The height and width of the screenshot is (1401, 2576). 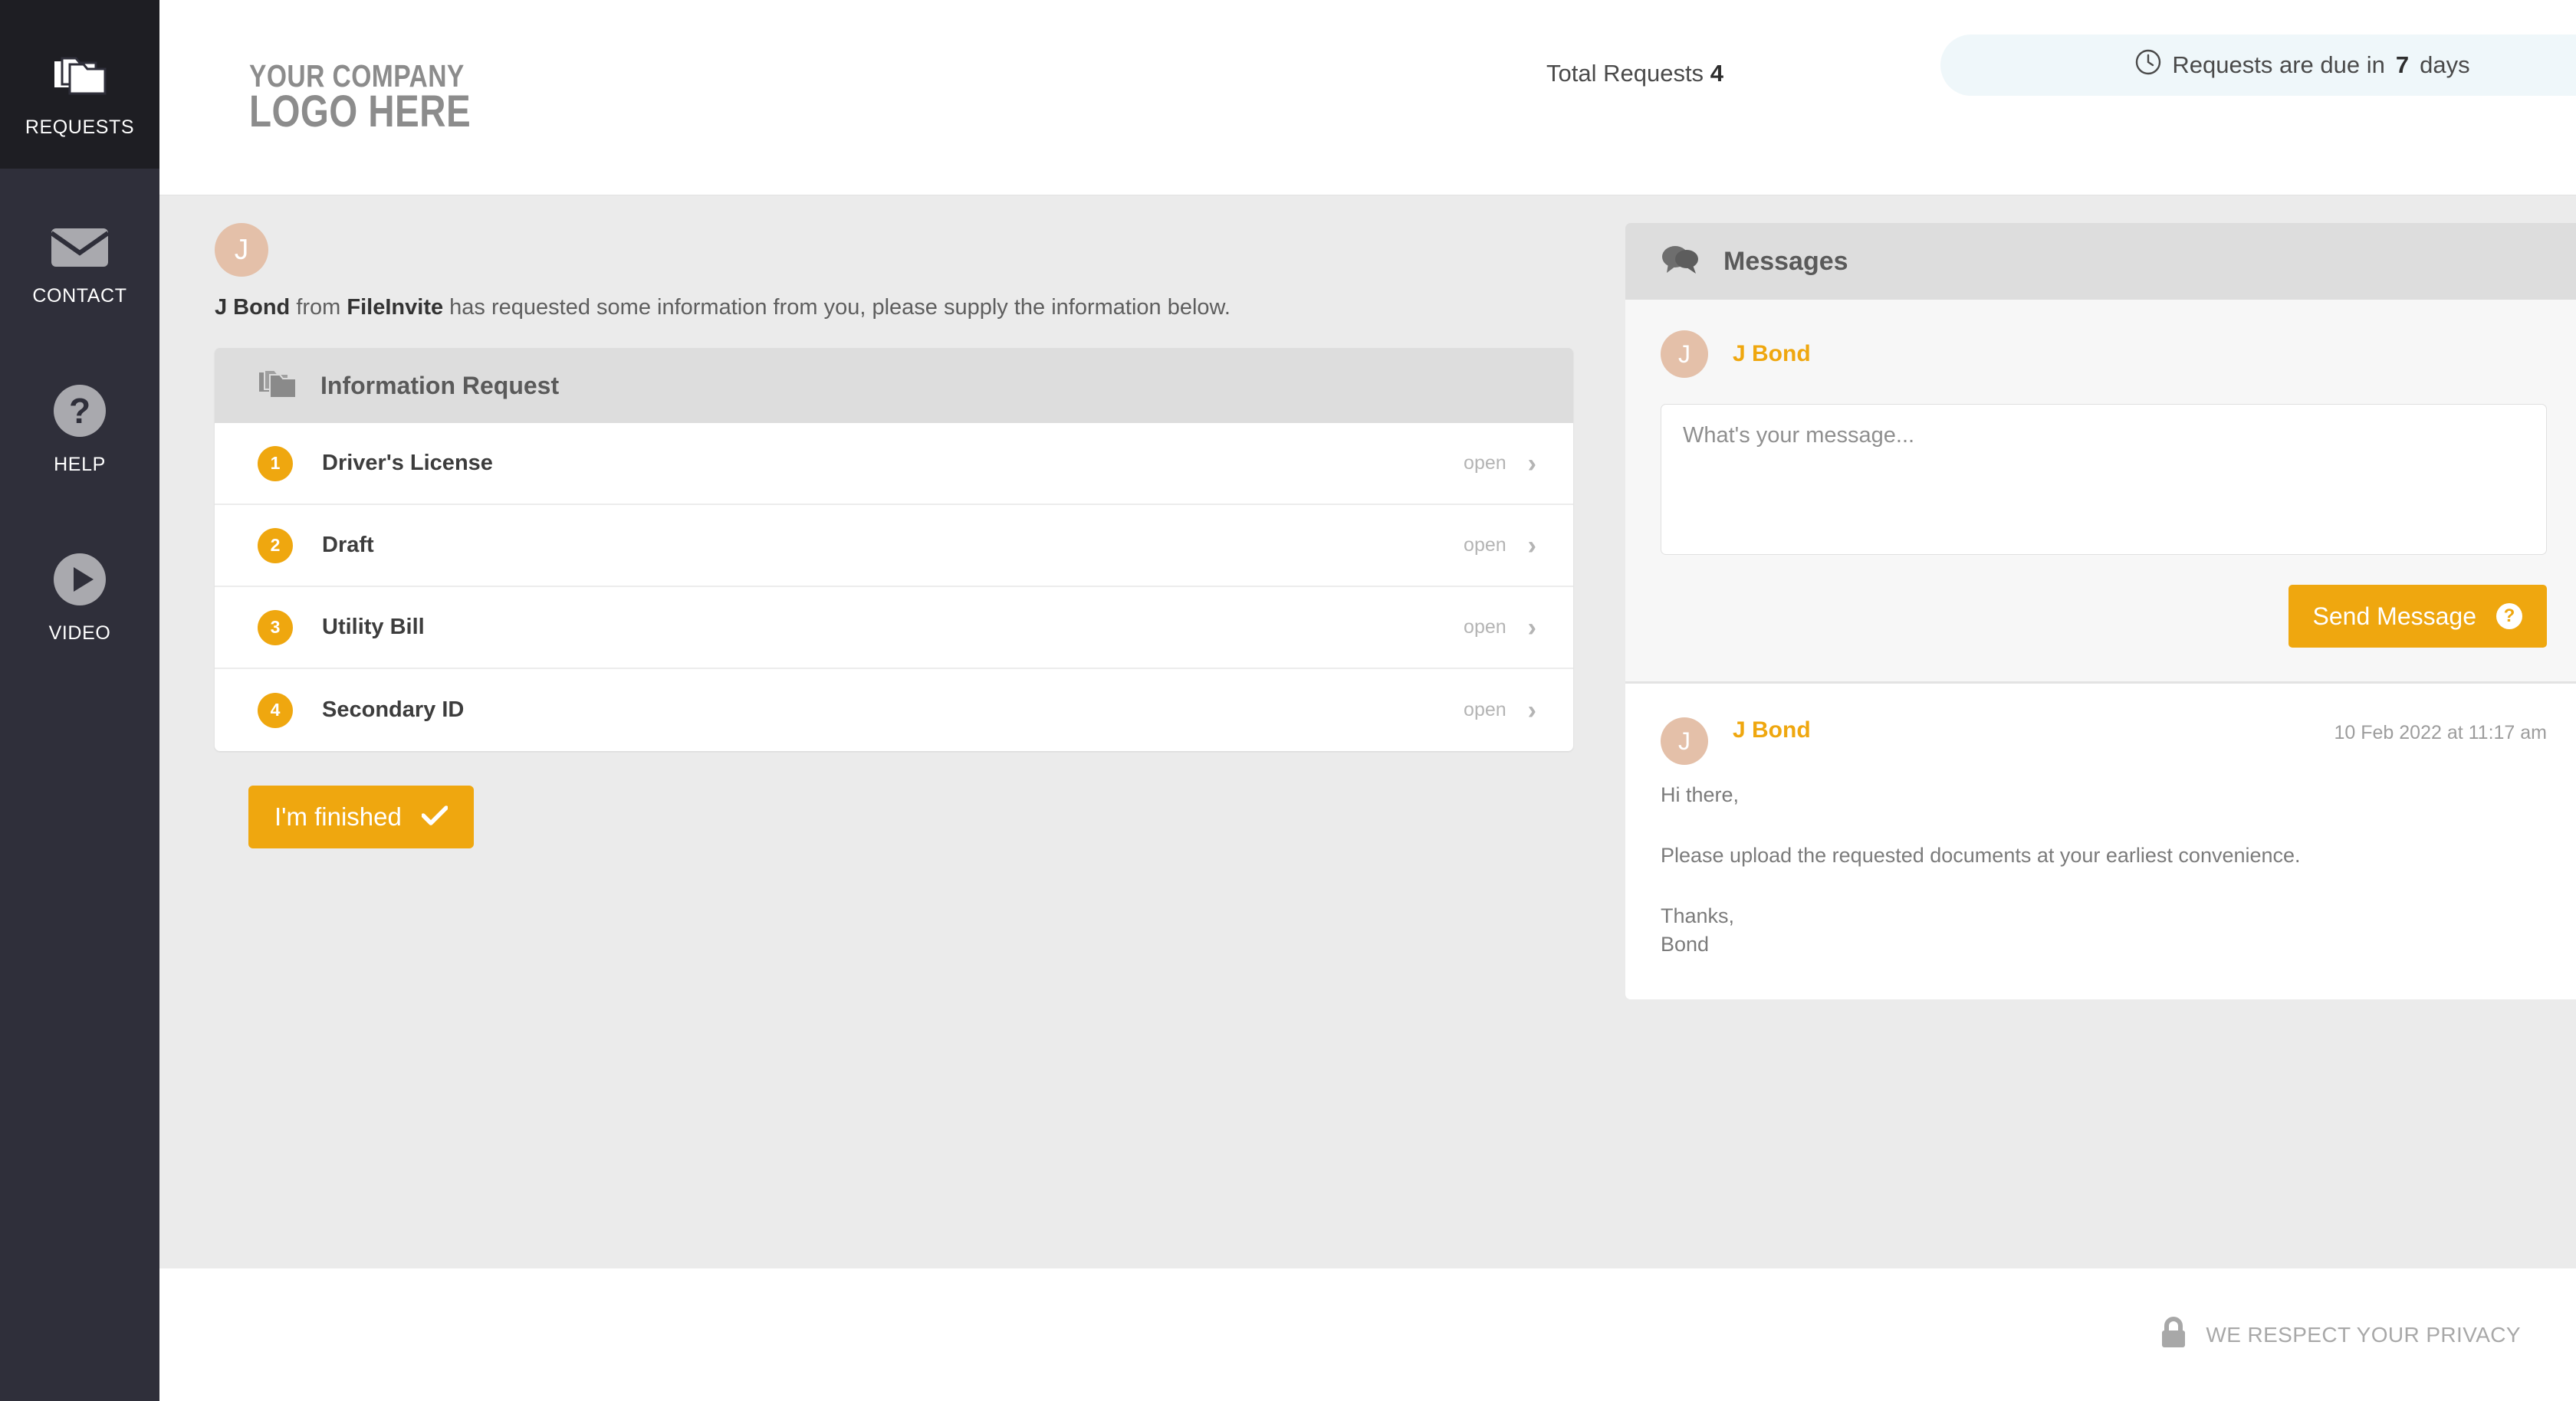 I want to click on compose-author-name: J Bond, so click(x=1772, y=353).